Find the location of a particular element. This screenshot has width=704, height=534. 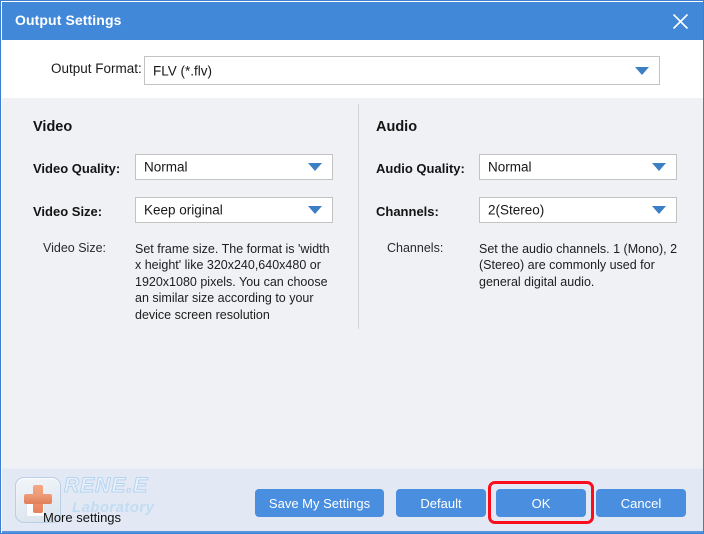

video-section-title: Video is located at coordinates (53, 127).